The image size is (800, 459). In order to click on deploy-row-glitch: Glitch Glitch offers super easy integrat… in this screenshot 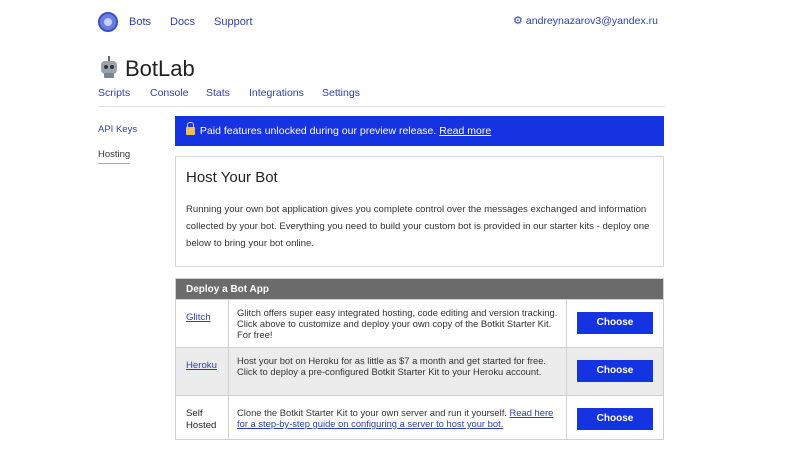, I will do `click(419, 323)`.